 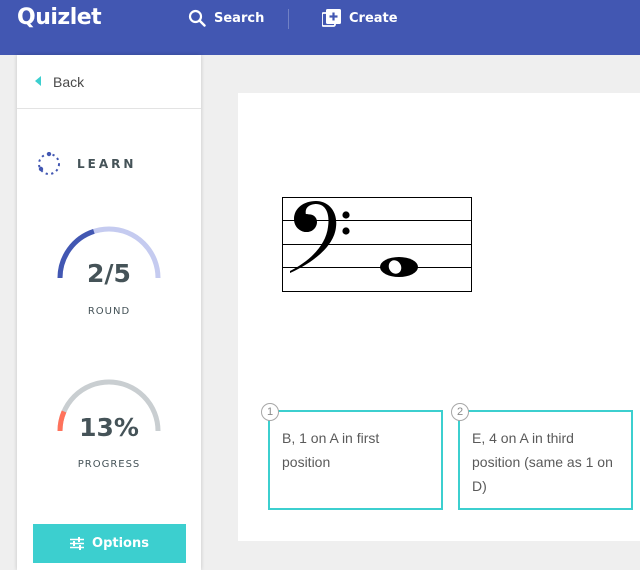 I want to click on search-label: Search, so click(x=239, y=18).